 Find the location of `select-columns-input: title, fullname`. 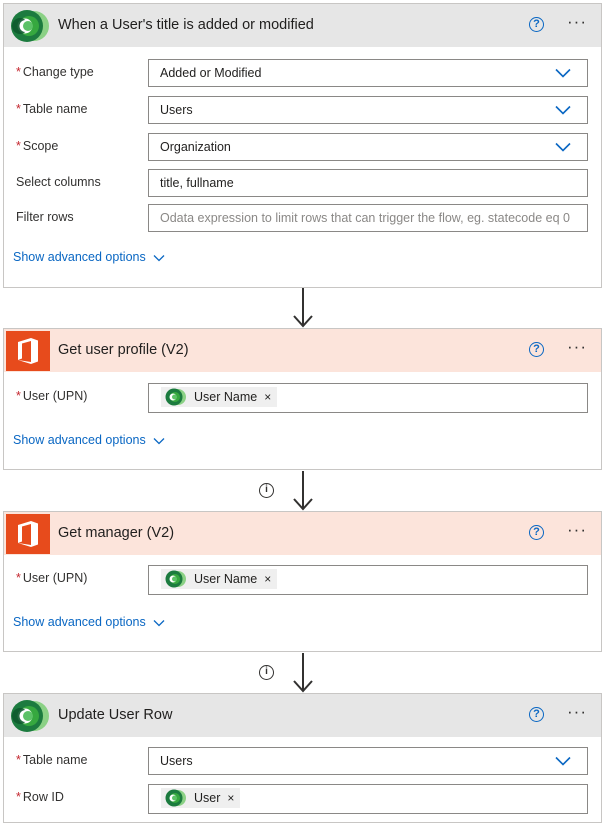

select-columns-input: title, fullname is located at coordinates (368, 183).